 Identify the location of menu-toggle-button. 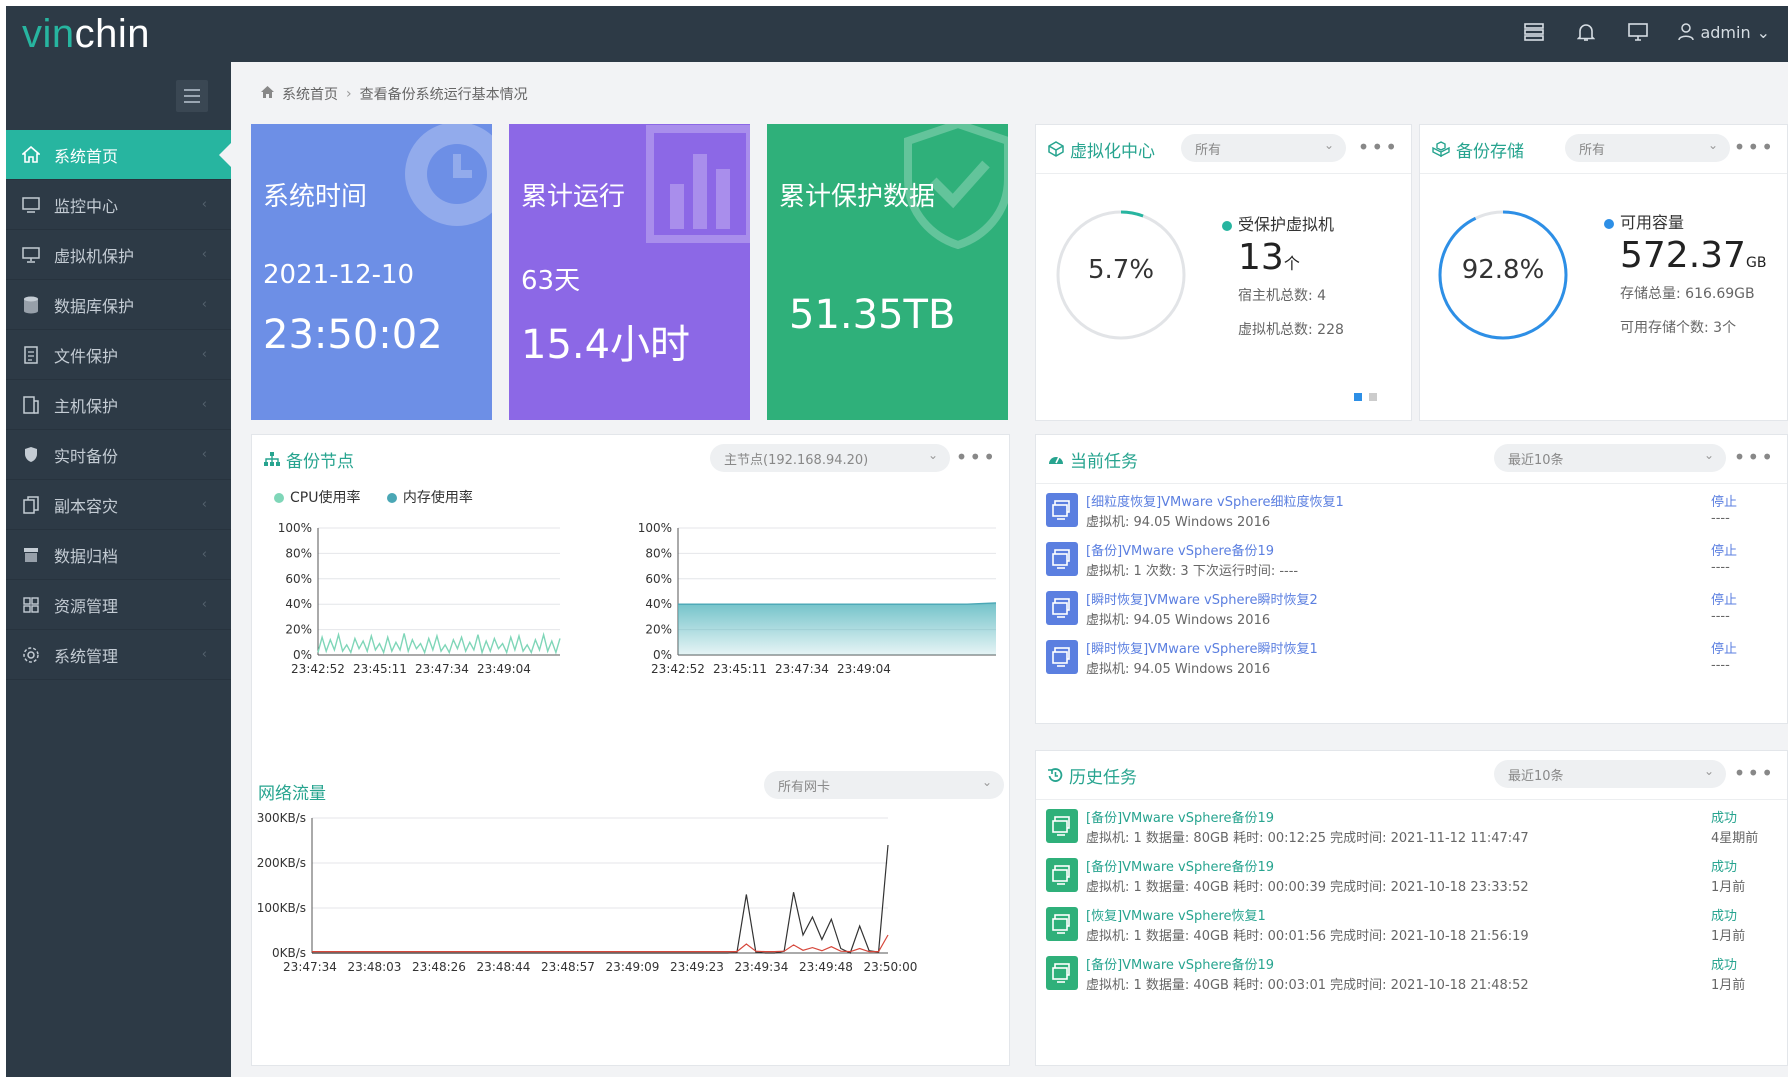
(192, 96).